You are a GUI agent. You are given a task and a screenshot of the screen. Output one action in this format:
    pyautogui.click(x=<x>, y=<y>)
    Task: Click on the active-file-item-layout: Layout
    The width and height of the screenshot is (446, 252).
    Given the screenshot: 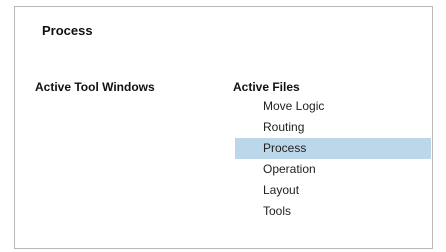 What is the action you would take?
    pyautogui.click(x=333, y=190)
    